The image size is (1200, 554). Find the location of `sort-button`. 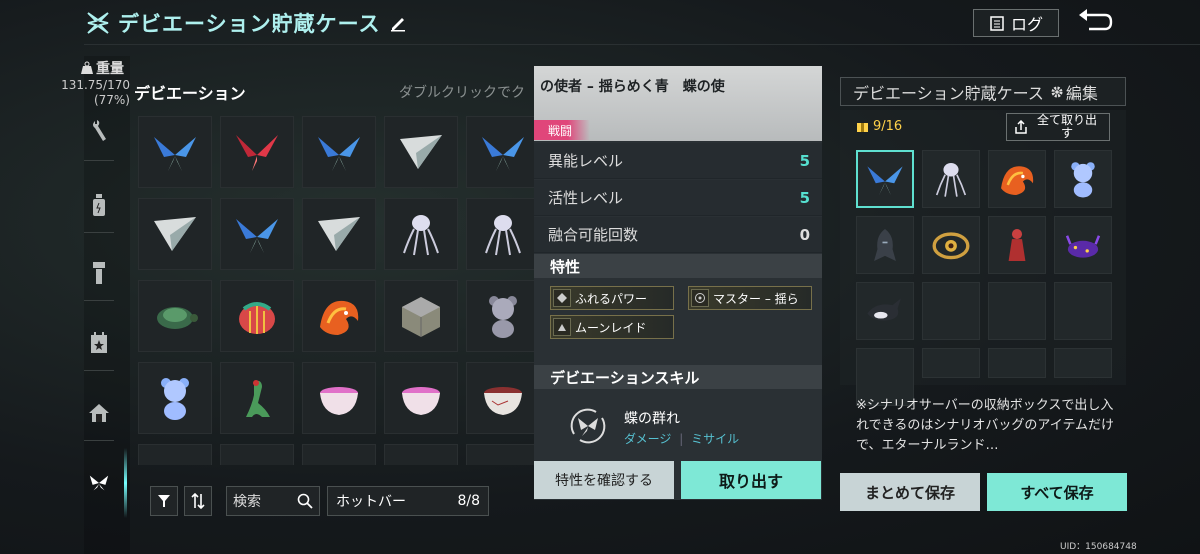

sort-button is located at coordinates (198, 501).